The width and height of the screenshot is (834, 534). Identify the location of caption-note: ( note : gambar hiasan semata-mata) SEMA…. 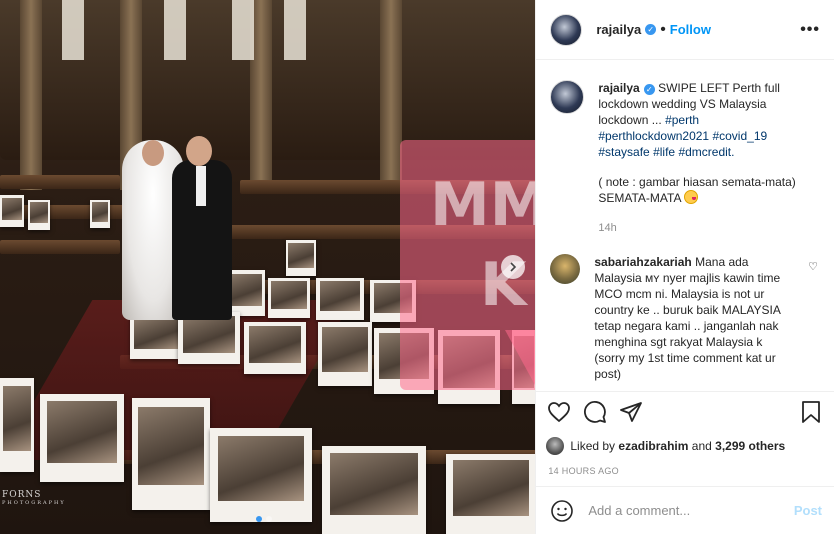
(703, 190).